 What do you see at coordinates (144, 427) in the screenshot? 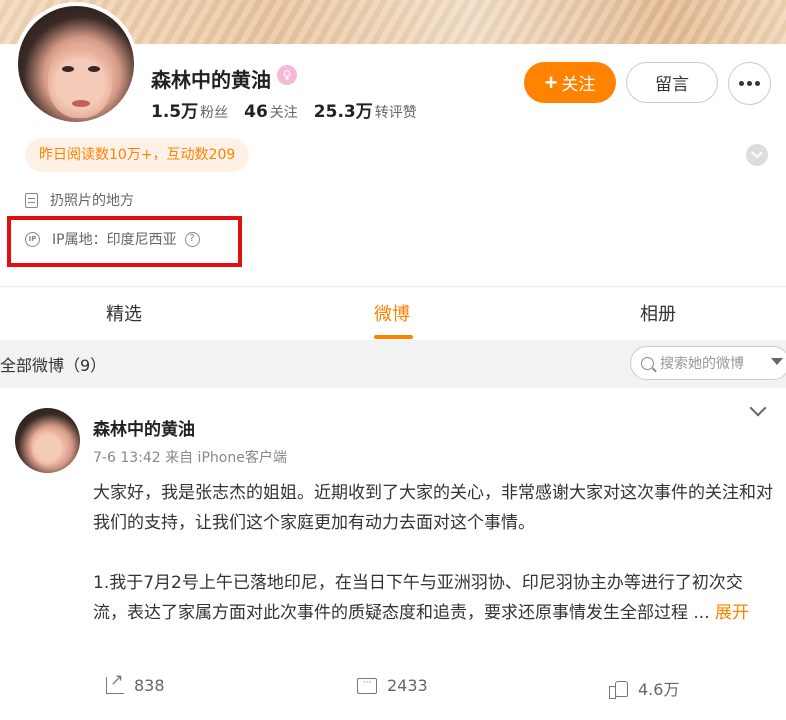
I see `post-author-name: 森林中的黄油` at bounding box center [144, 427].